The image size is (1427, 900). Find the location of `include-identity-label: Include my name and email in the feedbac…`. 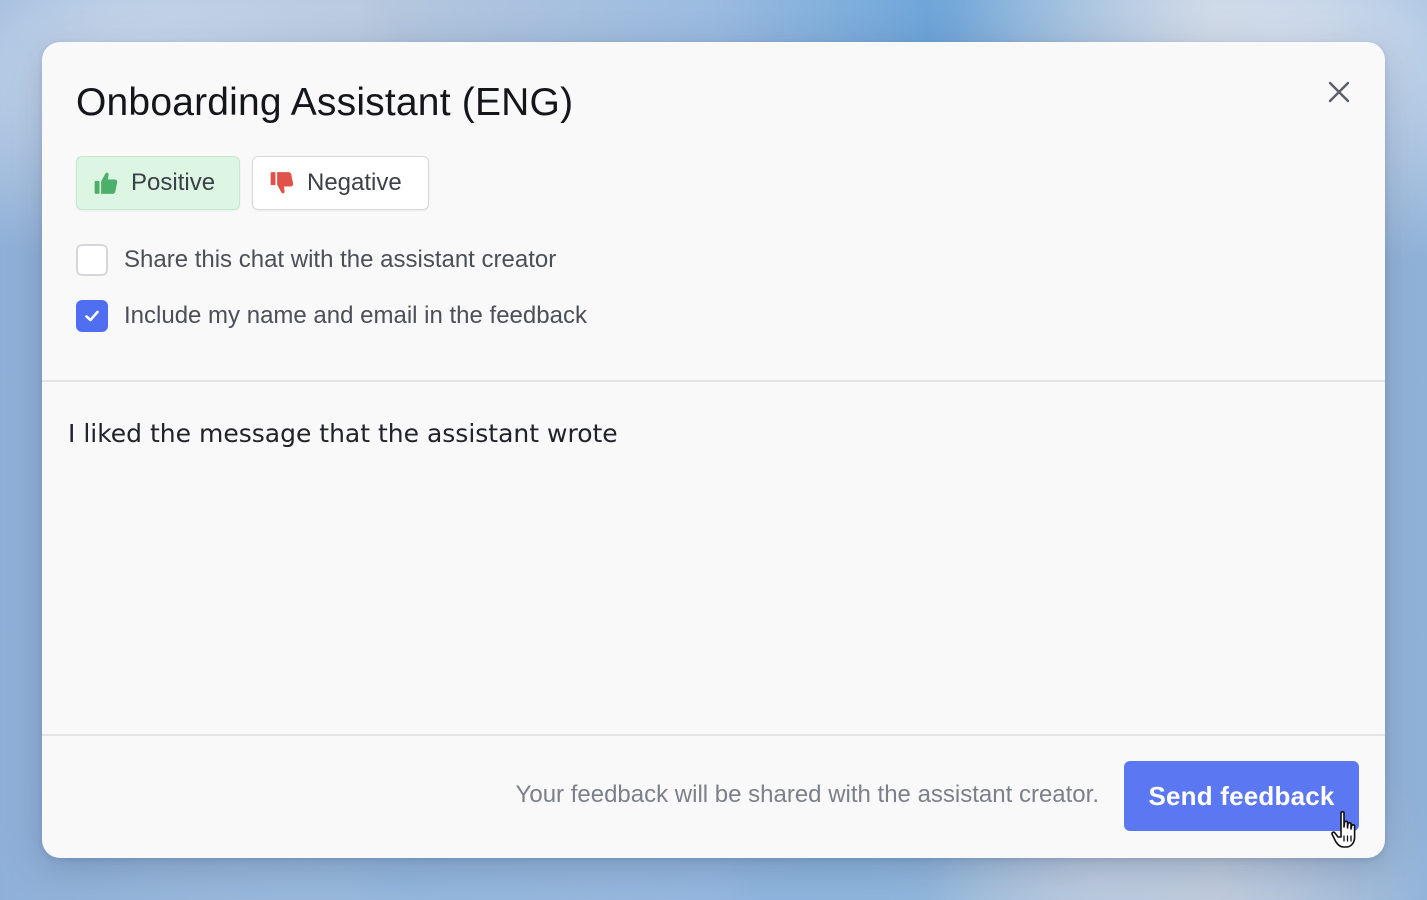

include-identity-label: Include my name and email in the feedbac… is located at coordinates (355, 316).